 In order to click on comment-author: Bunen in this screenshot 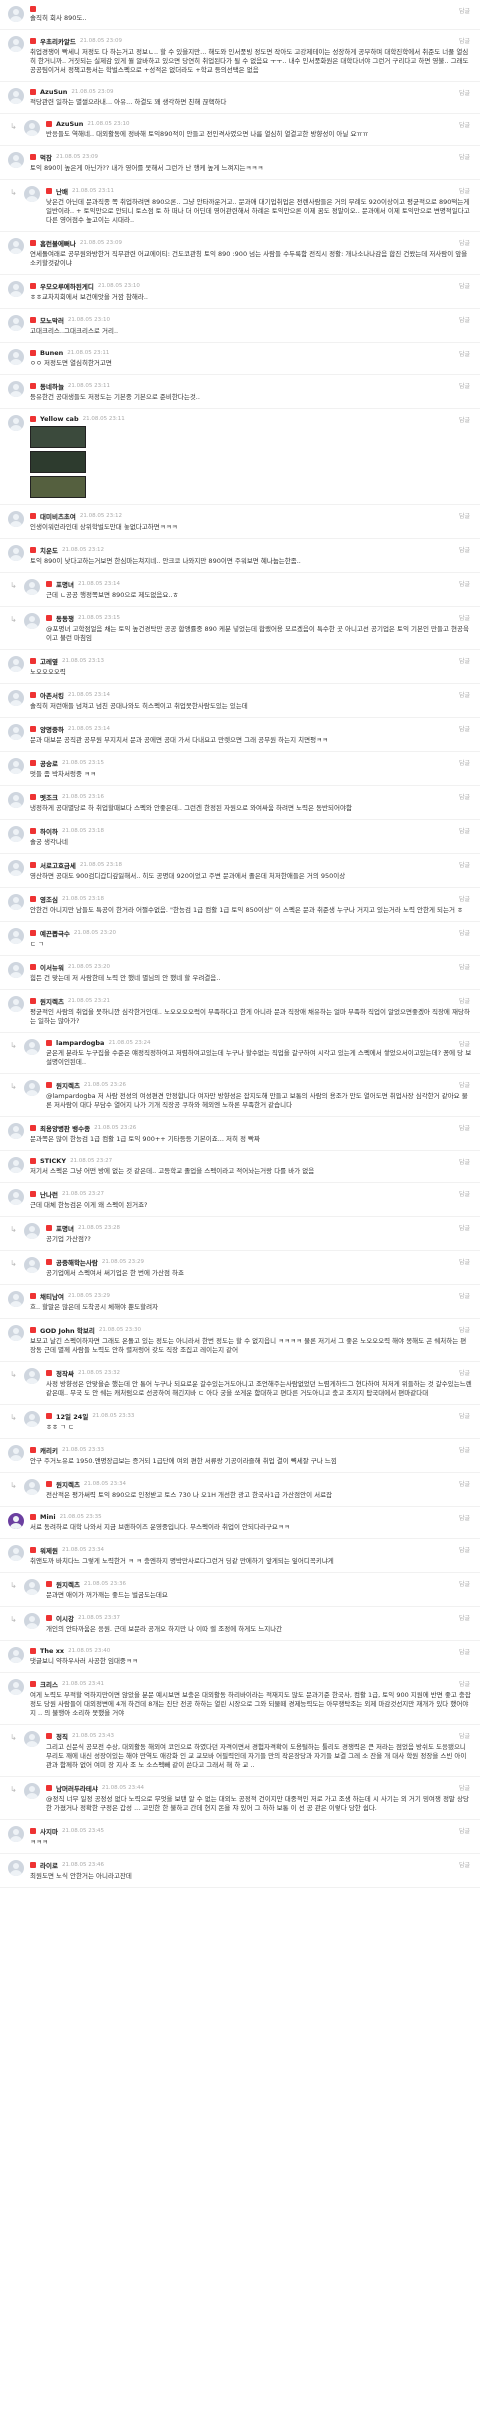, I will do `click(51, 353)`.